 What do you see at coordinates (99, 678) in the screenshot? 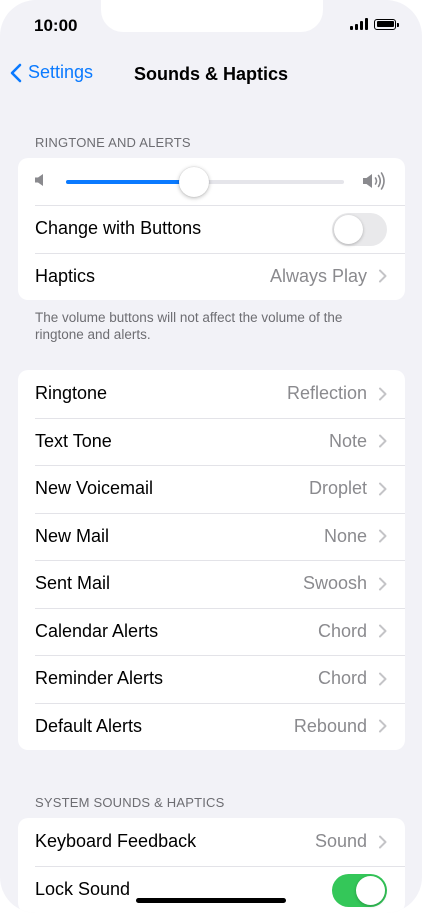
I see `reminder-alerts-label: Reminder Alerts` at bounding box center [99, 678].